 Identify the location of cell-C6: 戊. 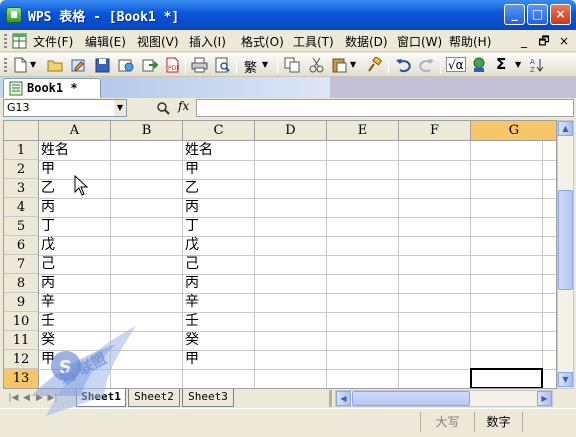
(218, 245).